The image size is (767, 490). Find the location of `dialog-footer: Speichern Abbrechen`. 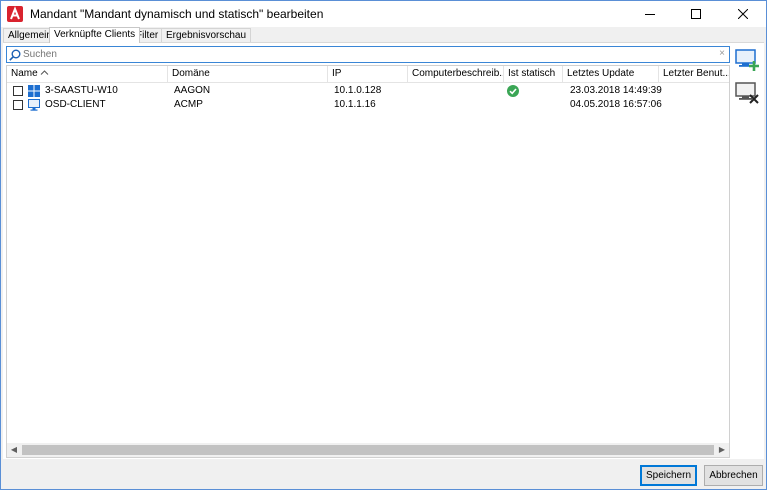

dialog-footer: Speichern Abbrechen is located at coordinates (383, 474).